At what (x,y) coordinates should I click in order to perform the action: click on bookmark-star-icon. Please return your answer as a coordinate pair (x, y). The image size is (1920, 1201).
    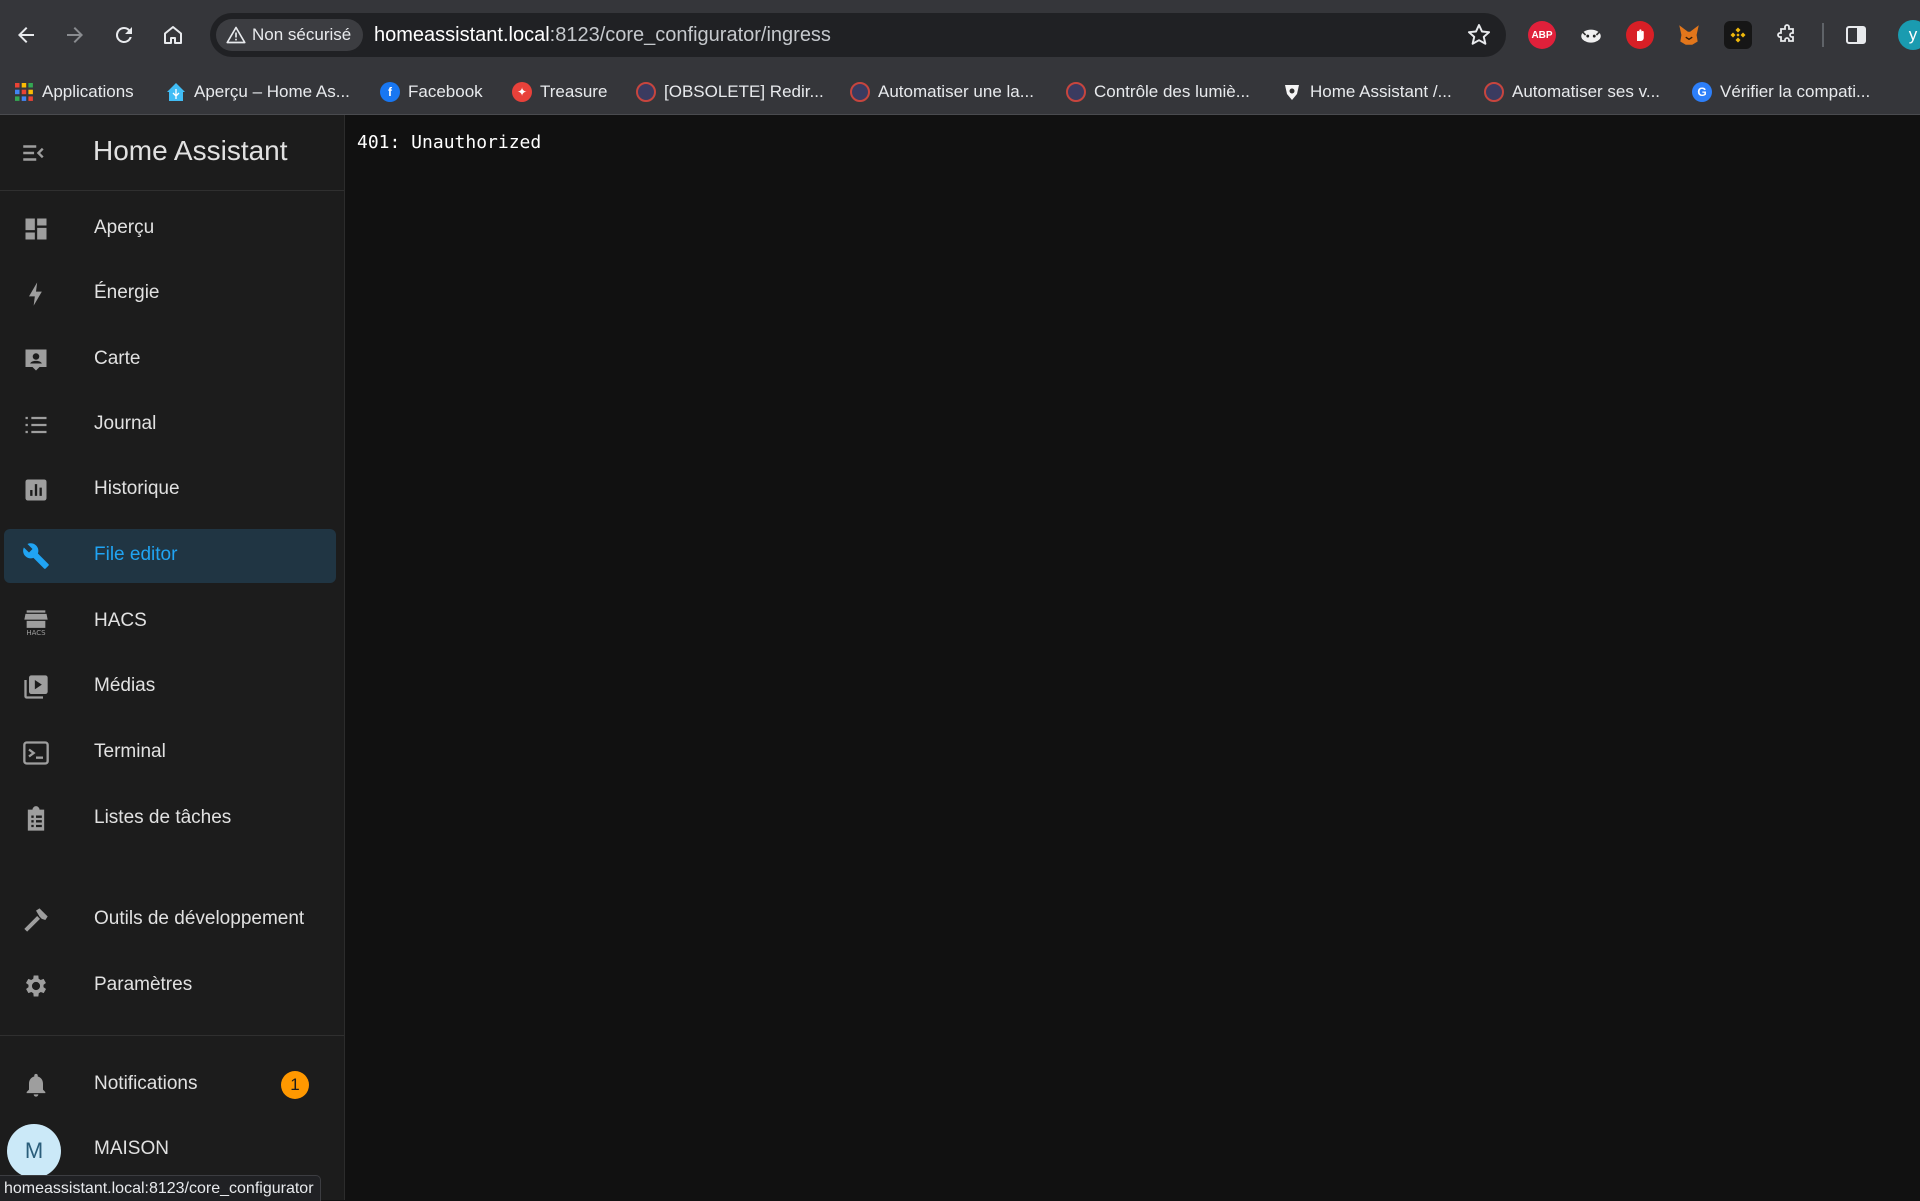
    Looking at the image, I should click on (1479, 35).